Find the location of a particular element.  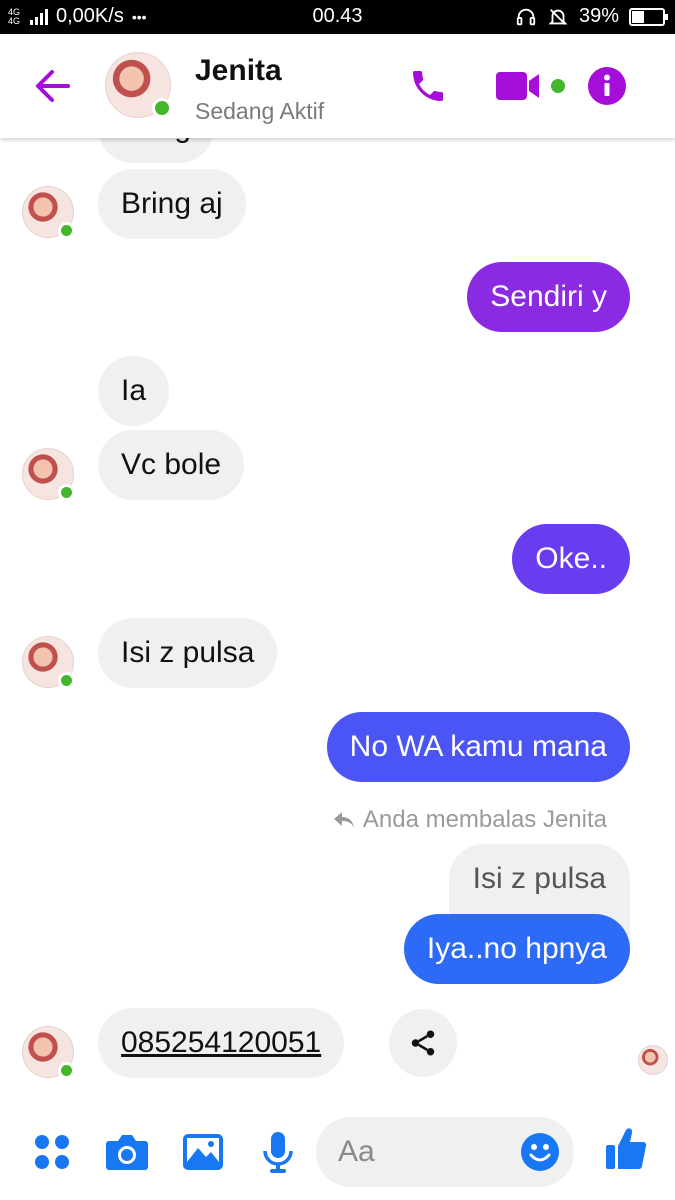

message-sent: No WA kamu mana is located at coordinates (478, 747).